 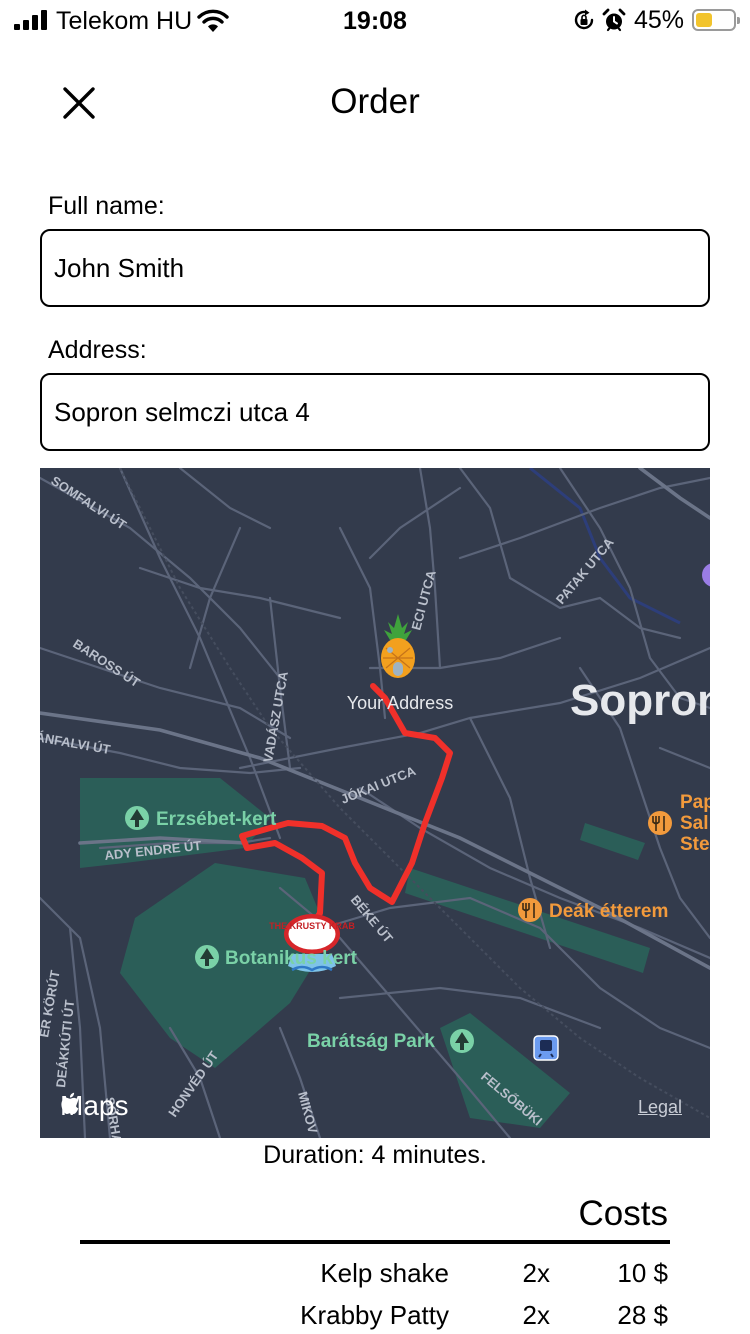 What do you see at coordinates (695, 802) in the screenshot?
I see `poi-label: Pap` at bounding box center [695, 802].